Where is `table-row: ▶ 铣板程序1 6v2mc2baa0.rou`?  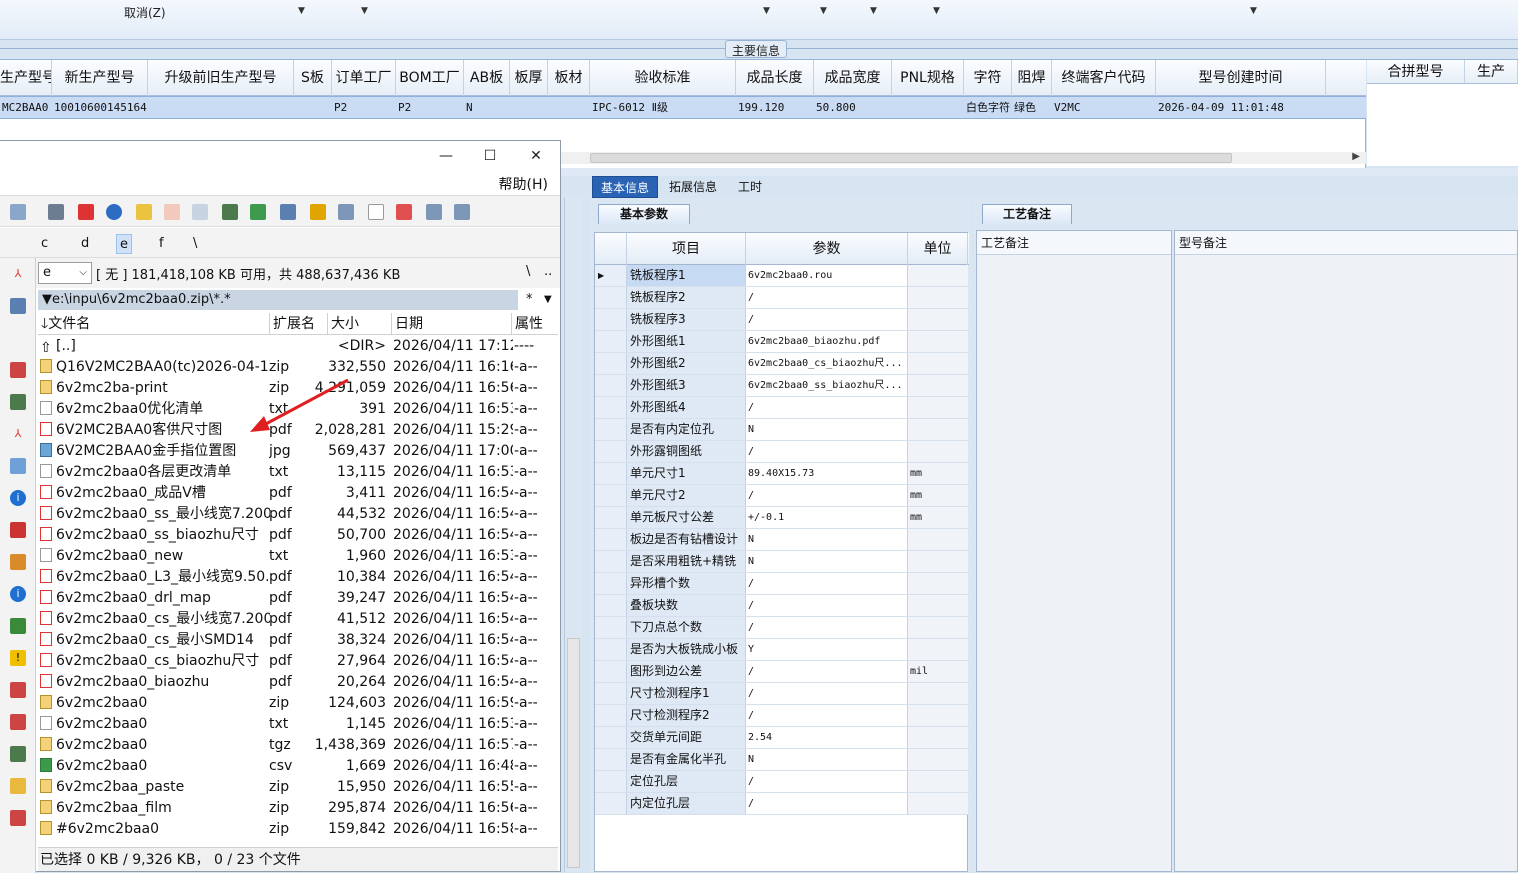
table-row: ▶ 铣板程序1 6v2mc2baa0.rou is located at coordinates (782, 276).